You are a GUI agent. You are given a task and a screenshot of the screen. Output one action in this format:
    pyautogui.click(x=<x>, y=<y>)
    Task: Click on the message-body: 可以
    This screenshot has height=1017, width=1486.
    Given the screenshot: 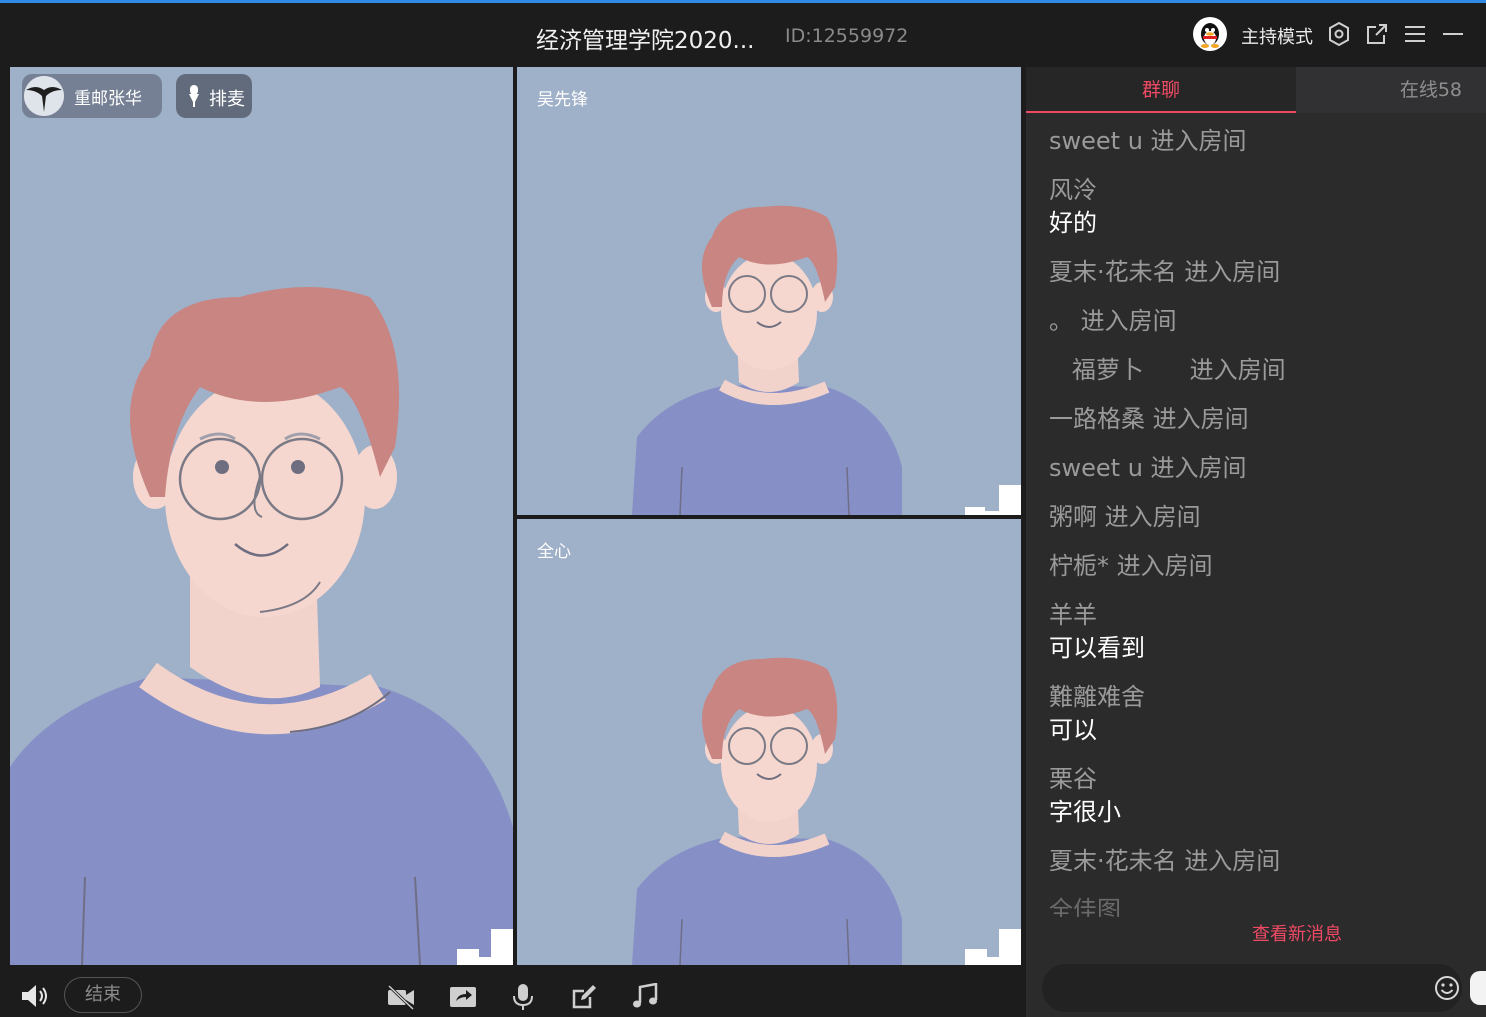 What is the action you would take?
    pyautogui.click(x=1073, y=730)
    